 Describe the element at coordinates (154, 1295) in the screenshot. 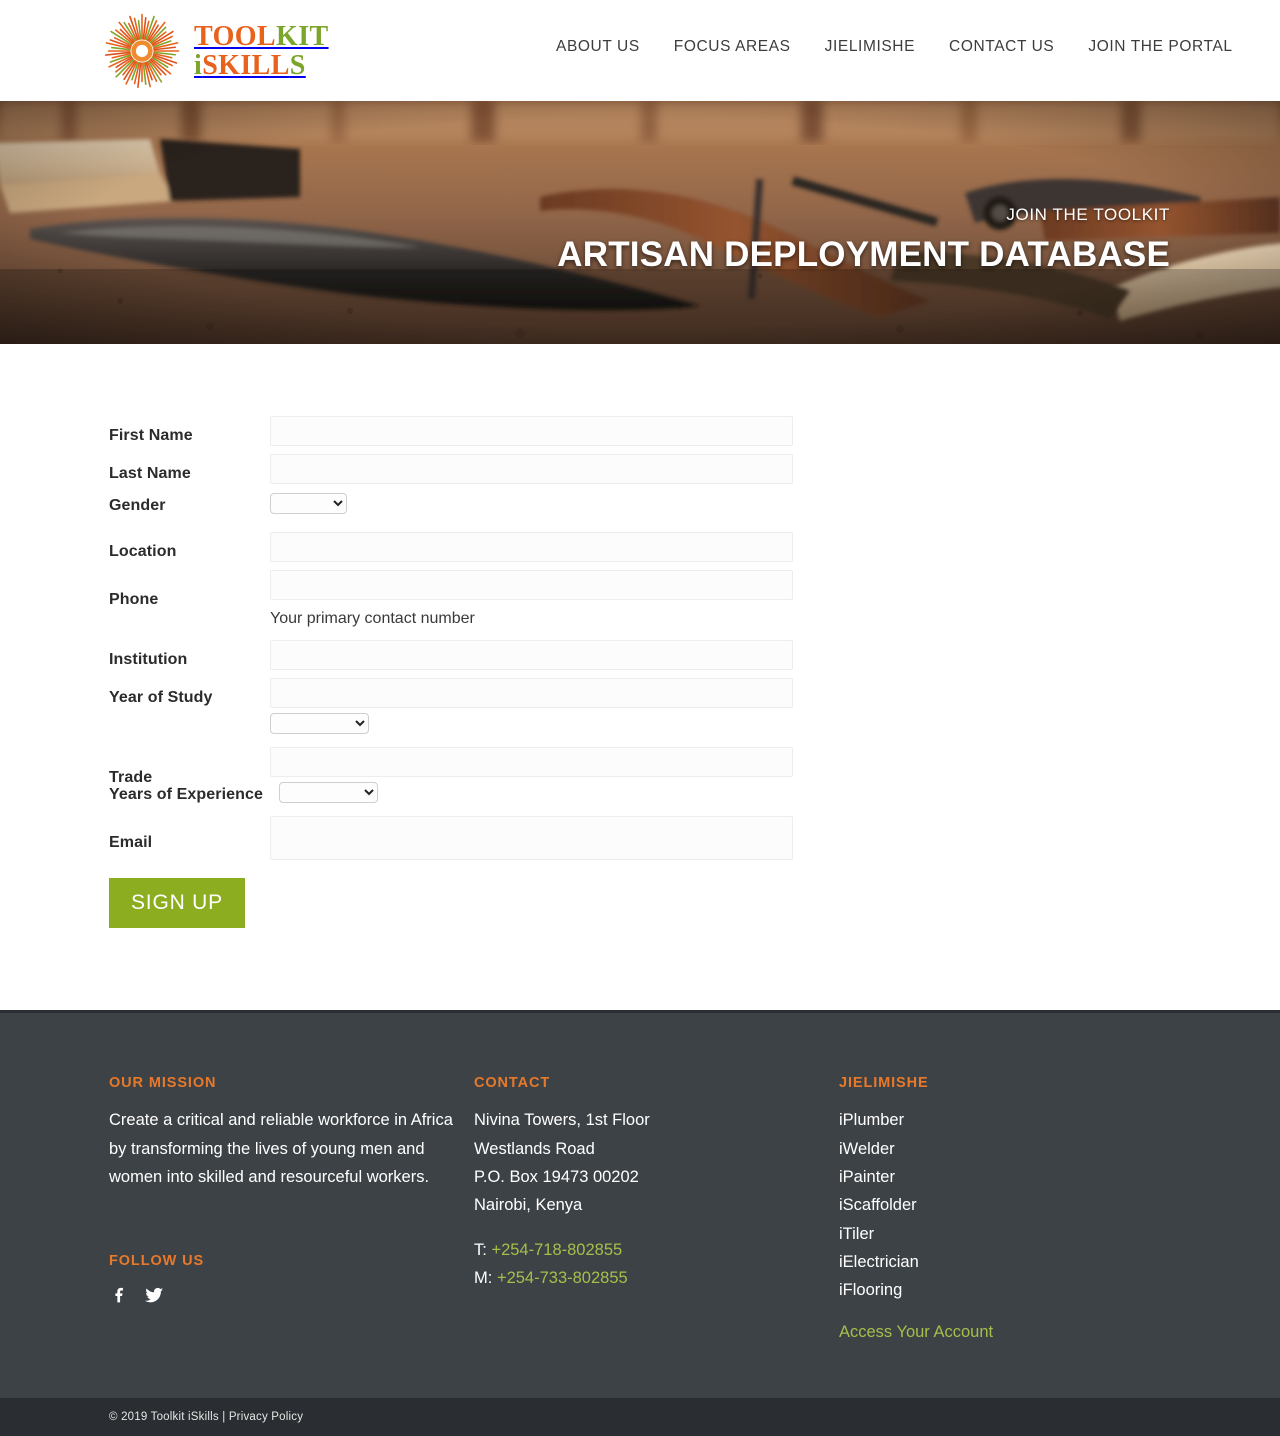

I see `twitter-icon` at that location.